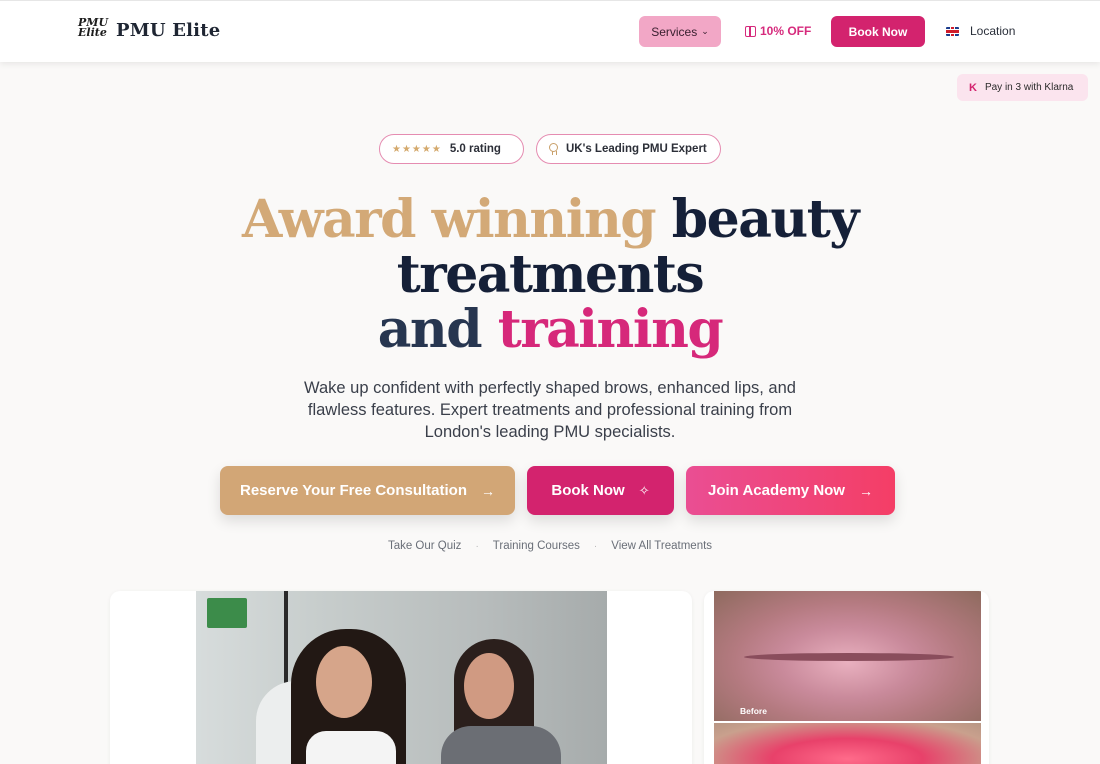 This screenshot has height=764, width=1100. I want to click on headline-highlight-gold: Award winning, so click(449, 219).